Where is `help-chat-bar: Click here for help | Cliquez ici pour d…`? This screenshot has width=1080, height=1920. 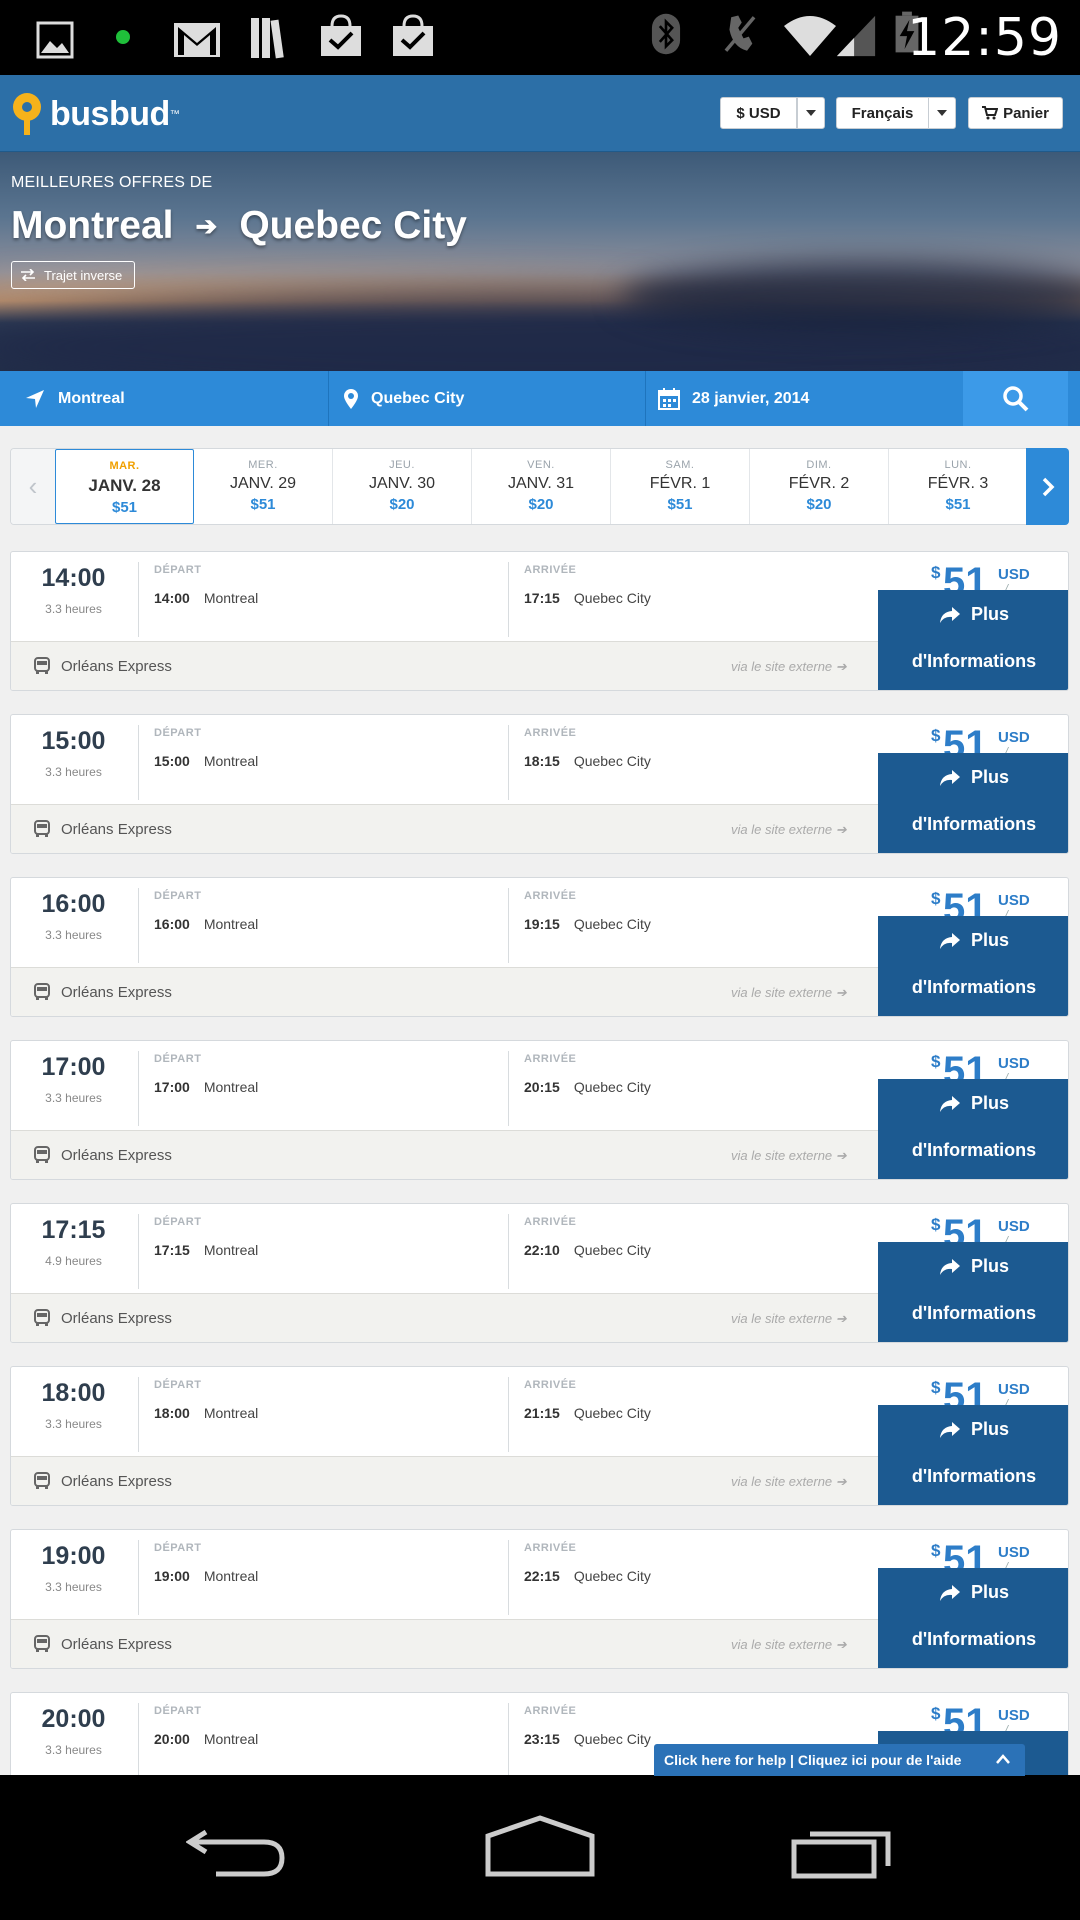
help-chat-bar: Click here for help | Cliquez ici pour d… is located at coordinates (839, 1760).